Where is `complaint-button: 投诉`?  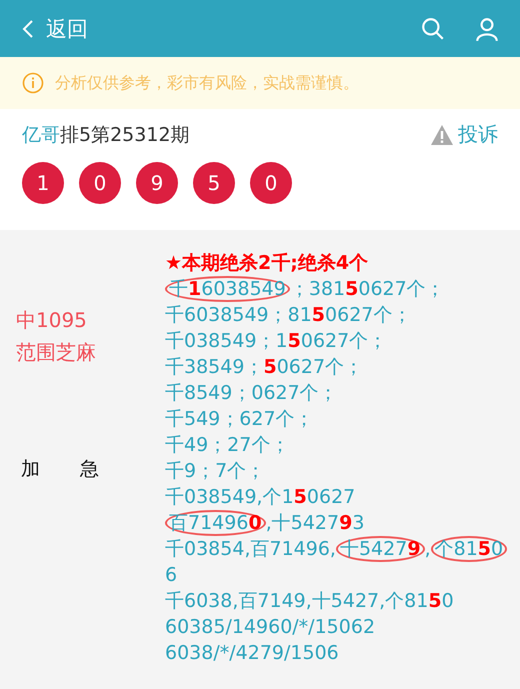 complaint-button: 投诉 is located at coordinates (464, 134).